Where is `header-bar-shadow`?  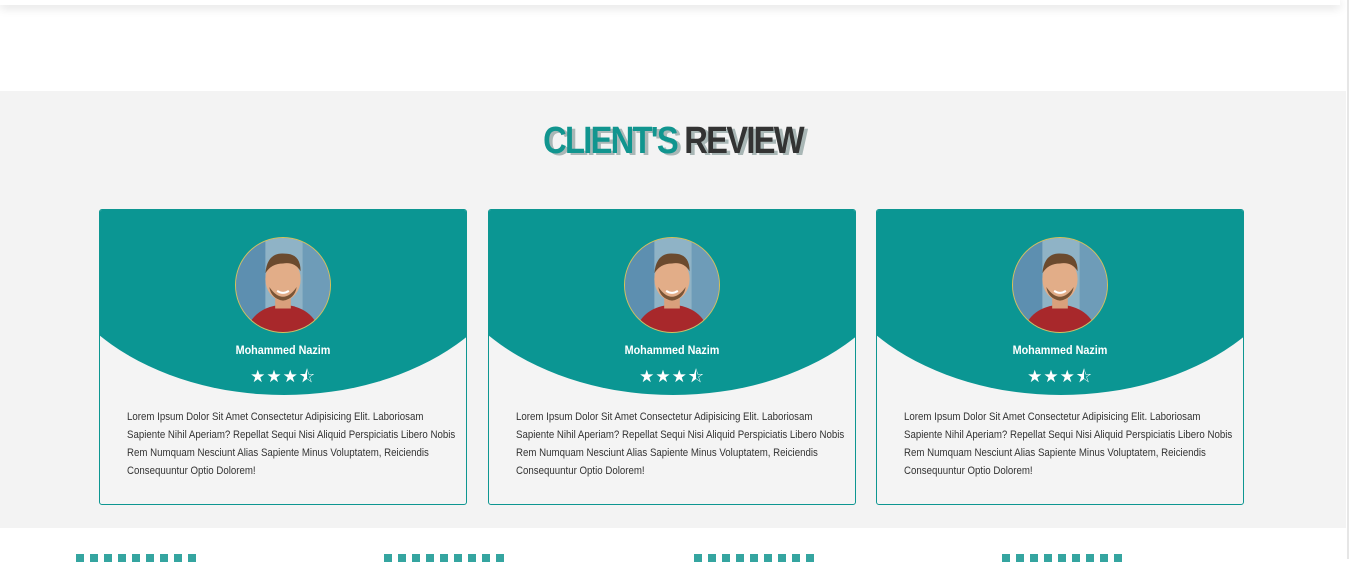
header-bar-shadow is located at coordinates (670, 2).